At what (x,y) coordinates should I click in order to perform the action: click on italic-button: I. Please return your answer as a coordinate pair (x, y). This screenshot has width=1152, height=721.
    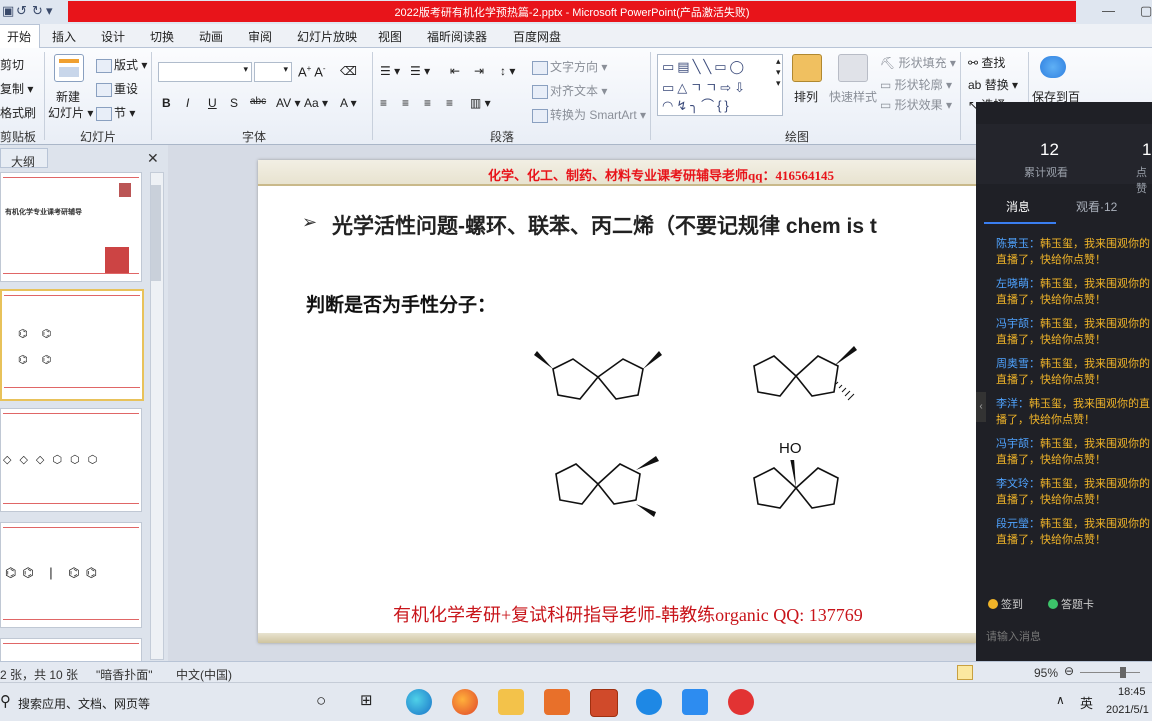
    Looking at the image, I should click on (187, 103).